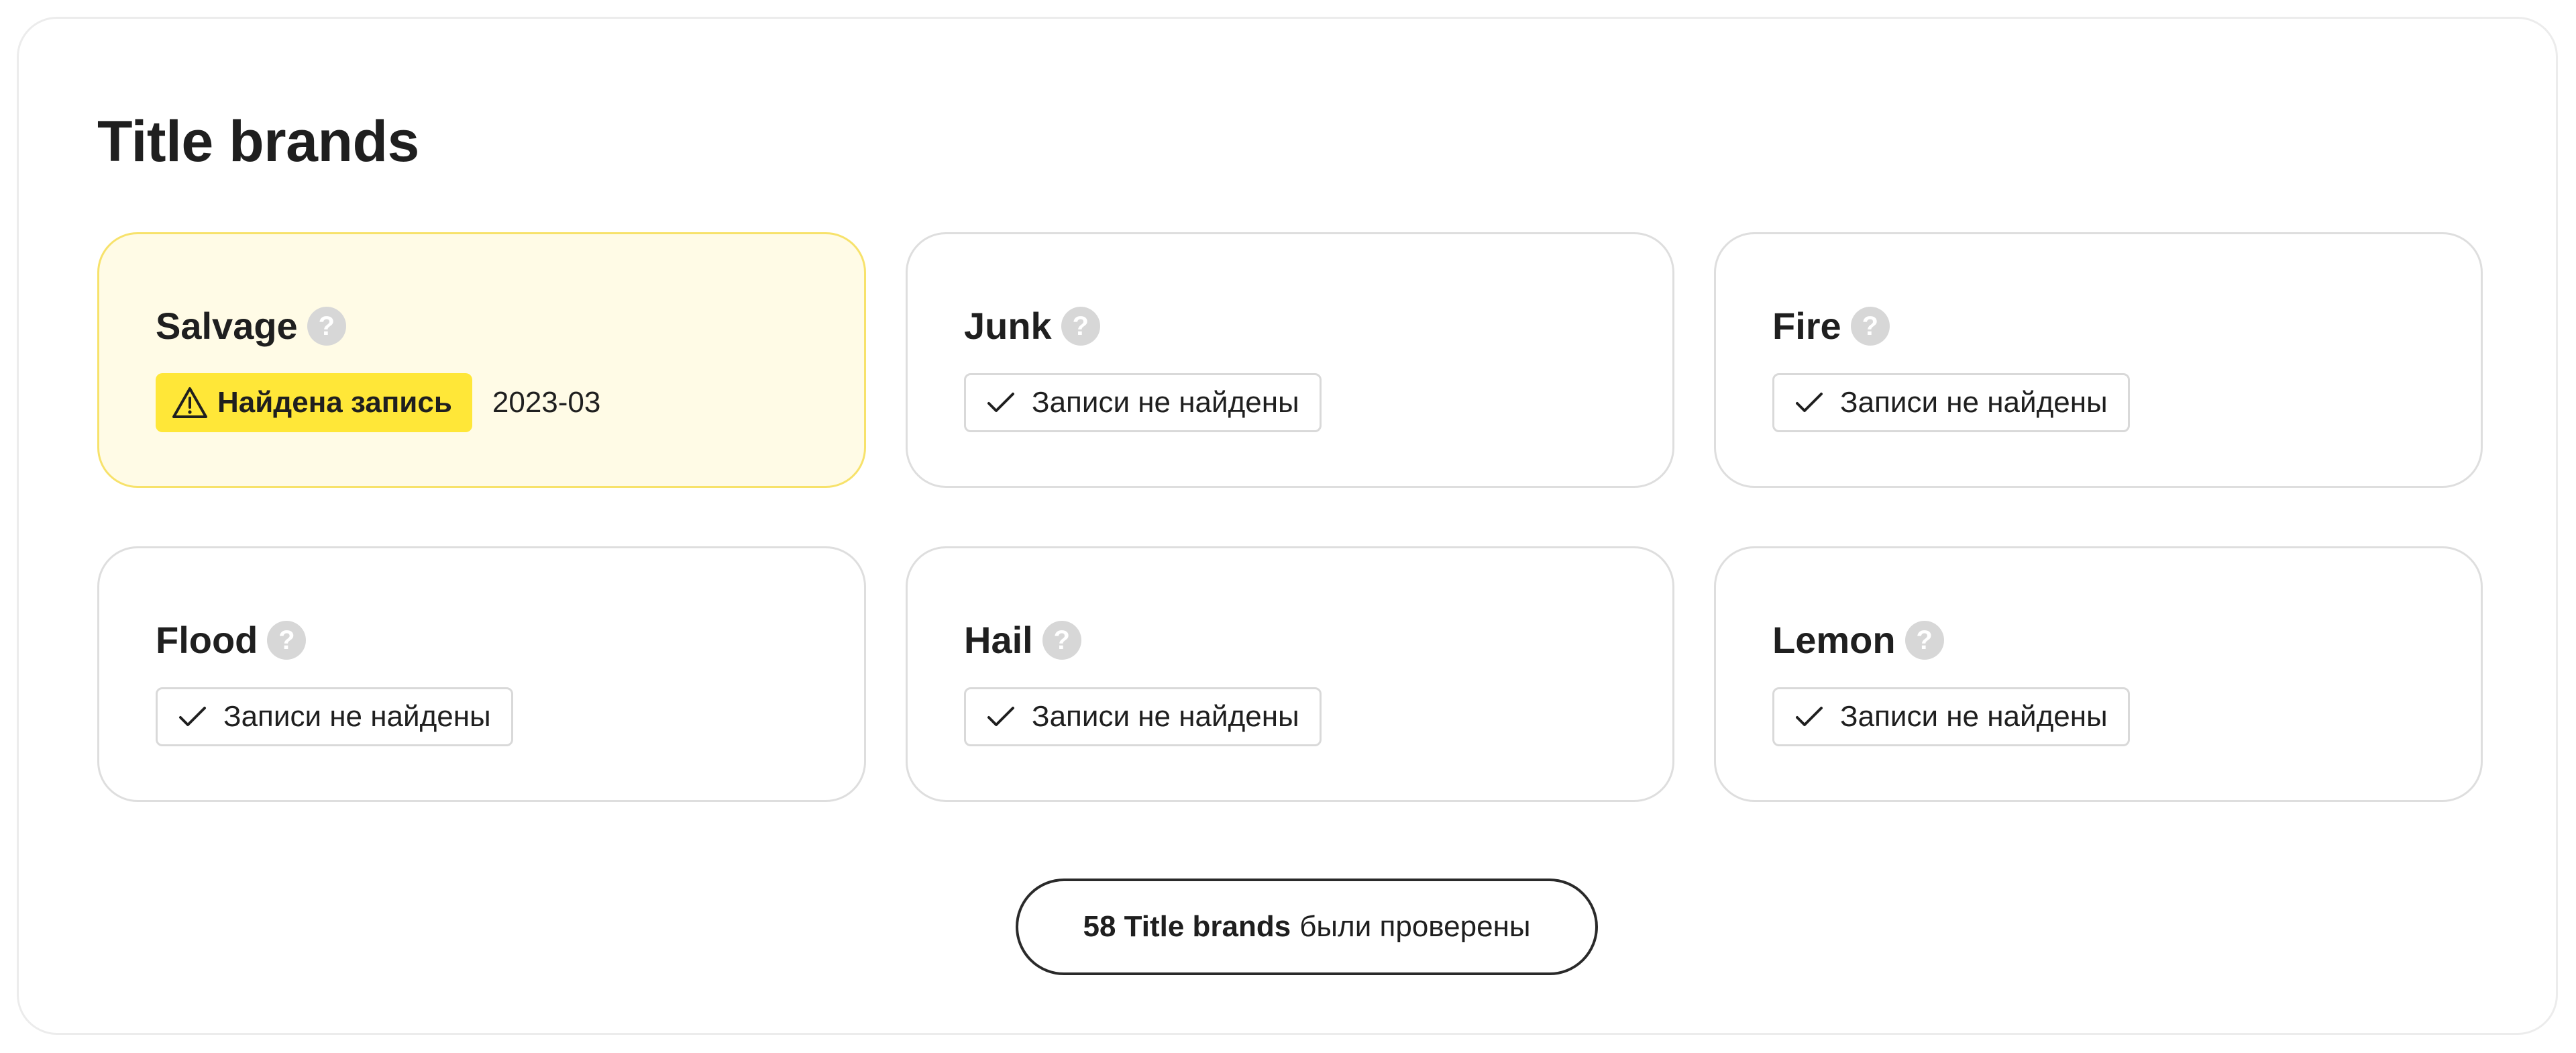 This screenshot has height=1053, width=2576. I want to click on brand-card-header: Fire ?, so click(1831, 327).